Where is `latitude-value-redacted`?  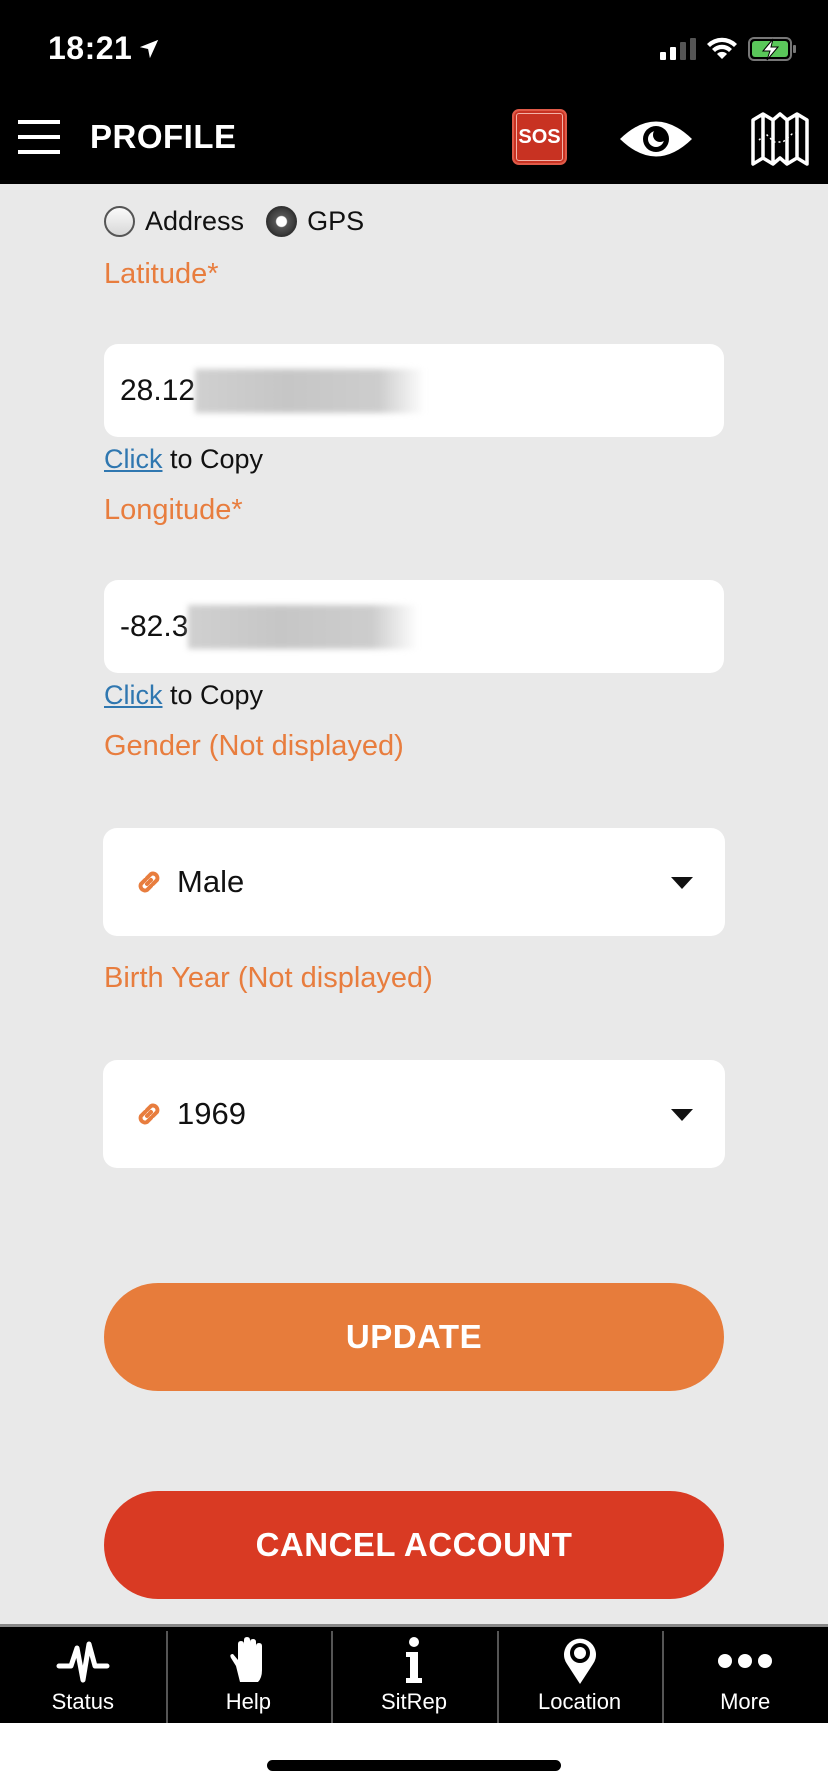 latitude-value-redacted is located at coordinates (310, 390).